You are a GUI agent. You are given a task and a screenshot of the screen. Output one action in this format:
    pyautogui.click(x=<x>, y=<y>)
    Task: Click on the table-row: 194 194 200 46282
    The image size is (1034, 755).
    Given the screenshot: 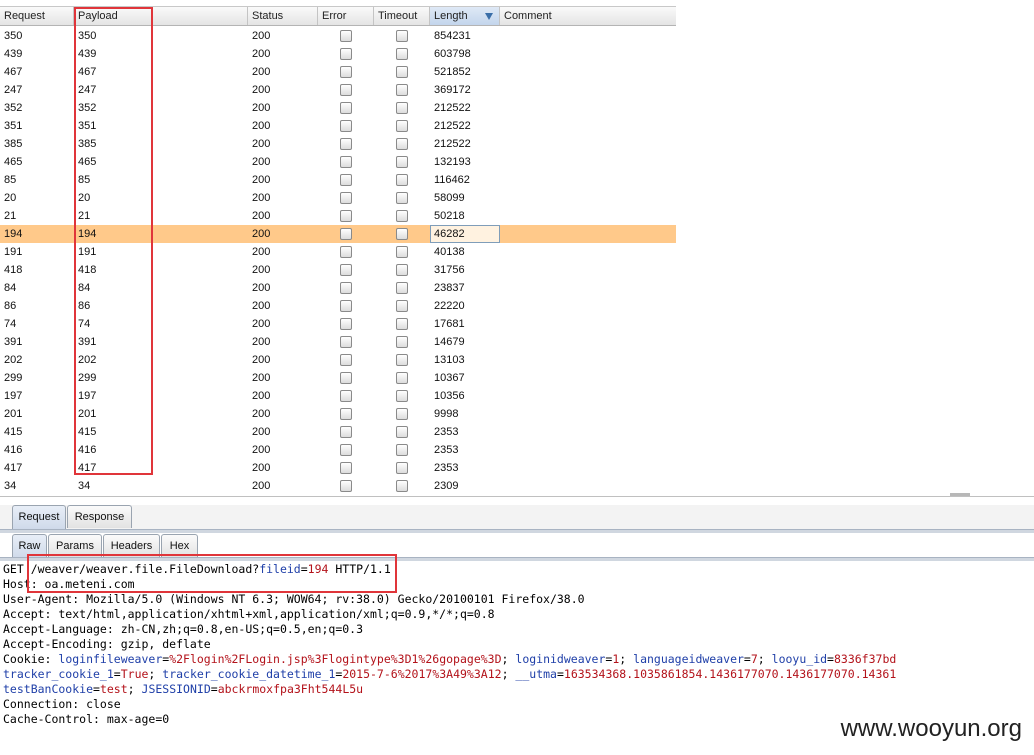 What is the action you would take?
    pyautogui.click(x=338, y=234)
    